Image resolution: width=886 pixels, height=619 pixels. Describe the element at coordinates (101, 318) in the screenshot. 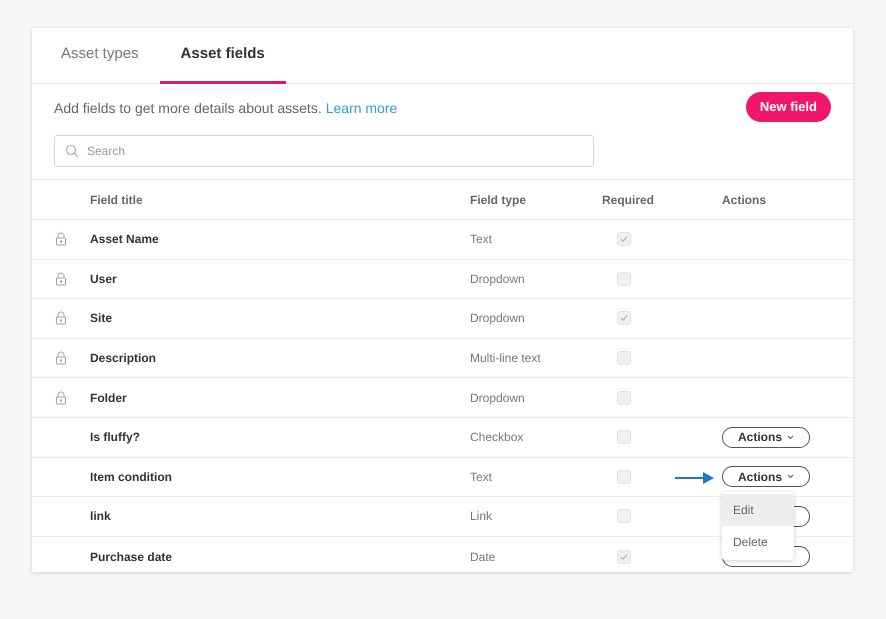

I see `field-title: Site` at that location.